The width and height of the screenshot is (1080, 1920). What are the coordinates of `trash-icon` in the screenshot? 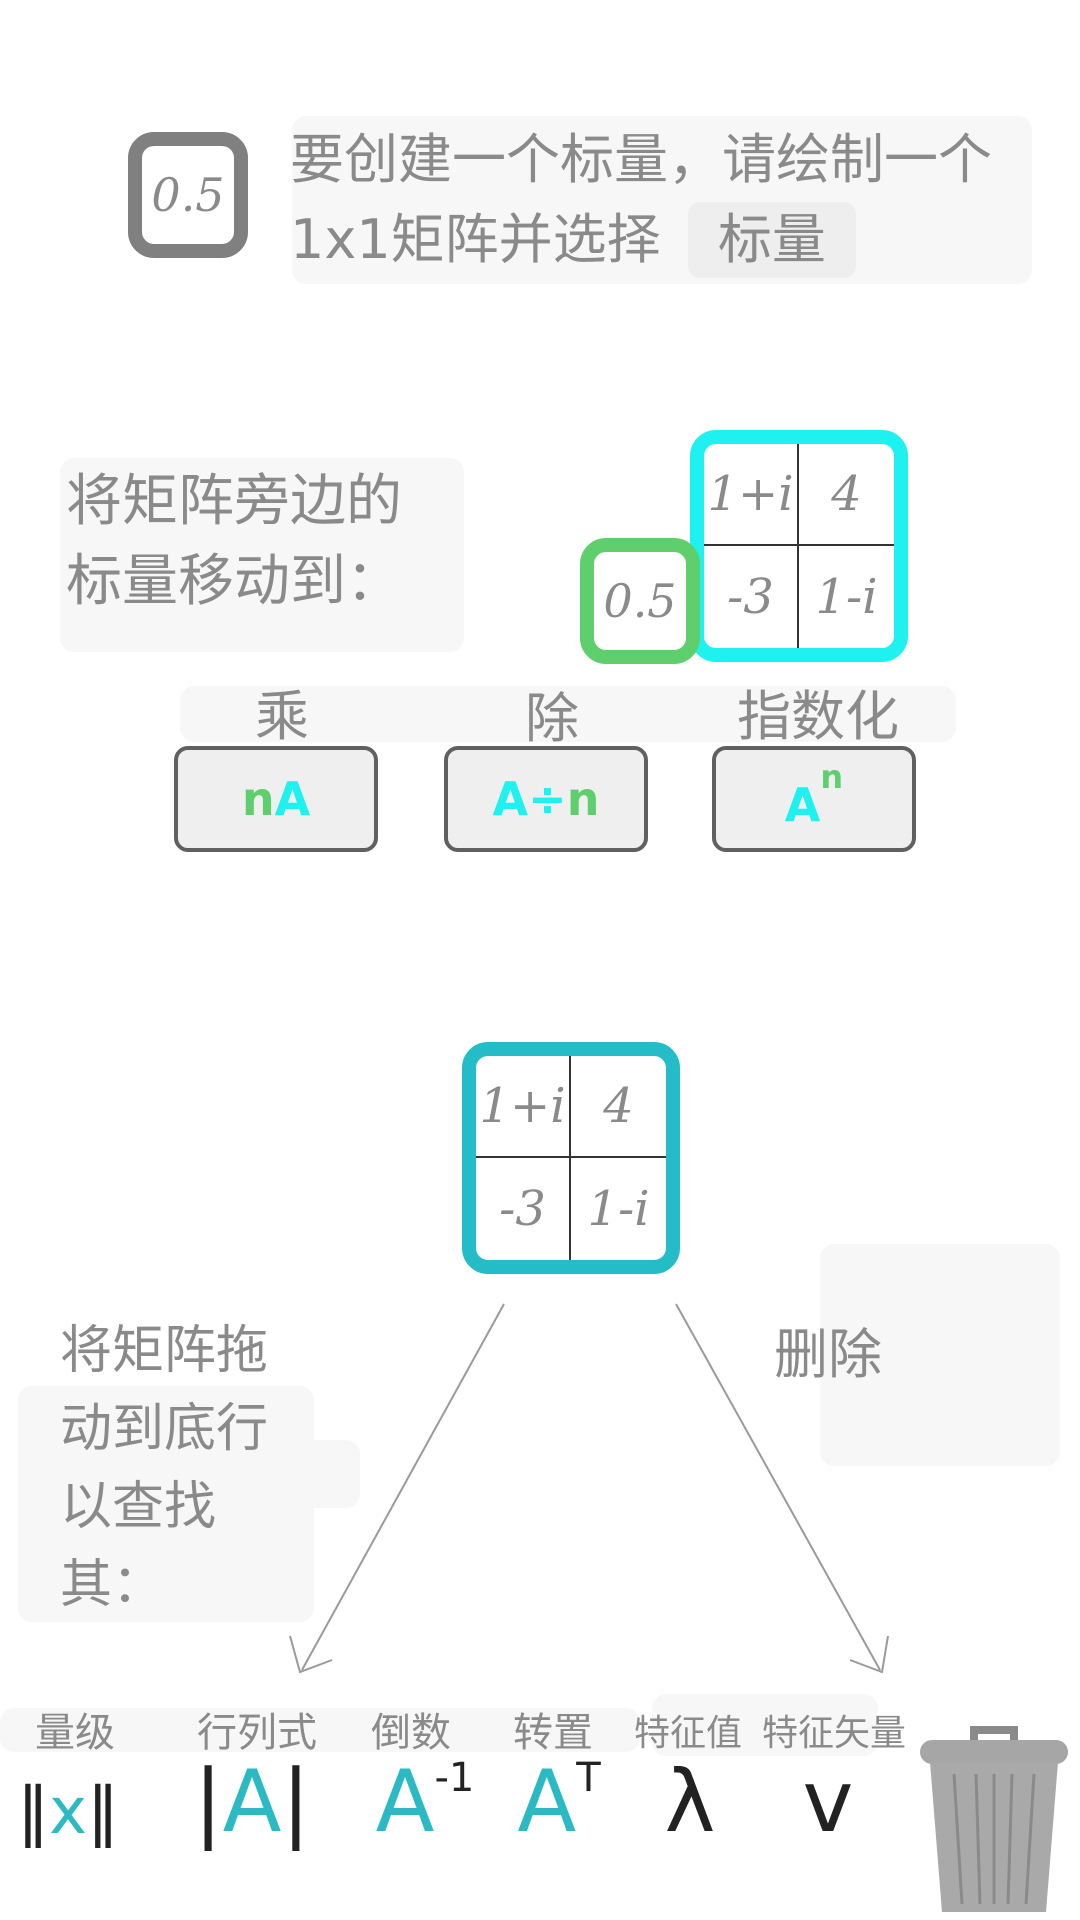 It's located at (994, 1820).